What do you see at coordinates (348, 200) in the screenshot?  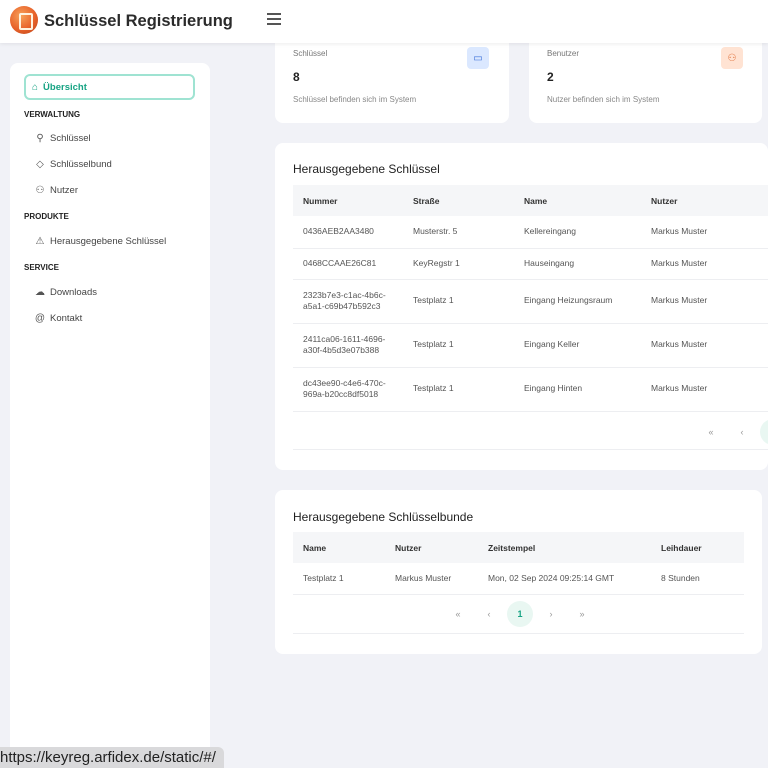 I see `column-header: Nummer` at bounding box center [348, 200].